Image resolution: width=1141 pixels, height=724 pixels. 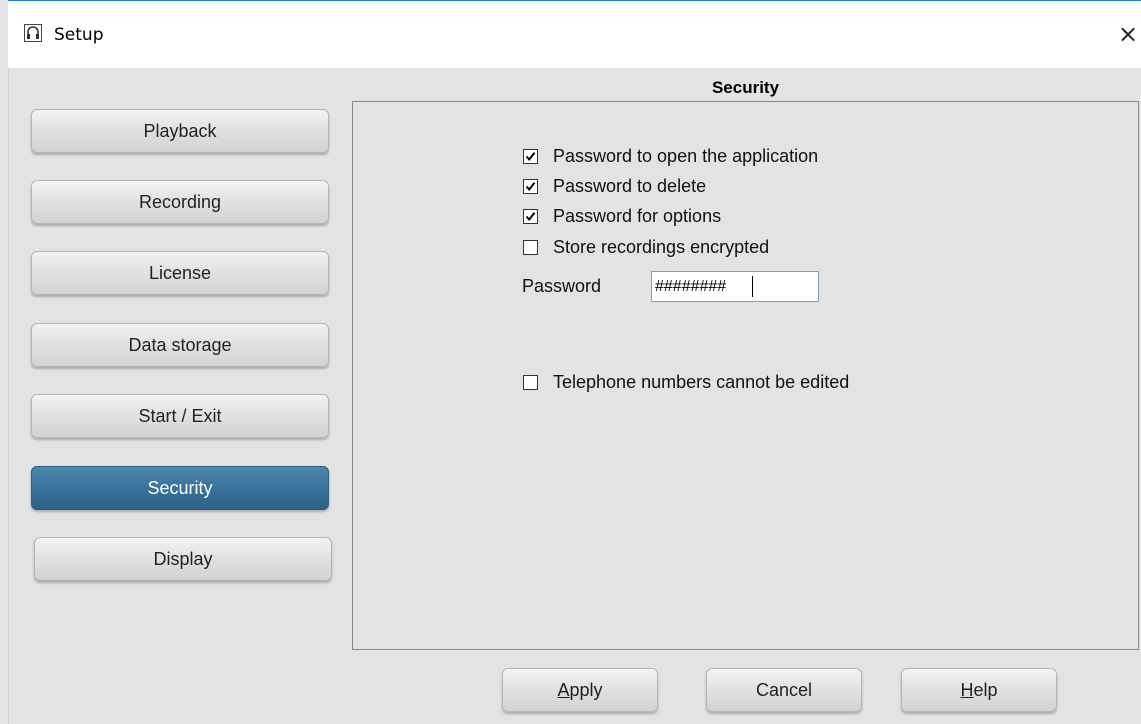 I want to click on nav-start-exit-button: Start / Exit, so click(x=180, y=416).